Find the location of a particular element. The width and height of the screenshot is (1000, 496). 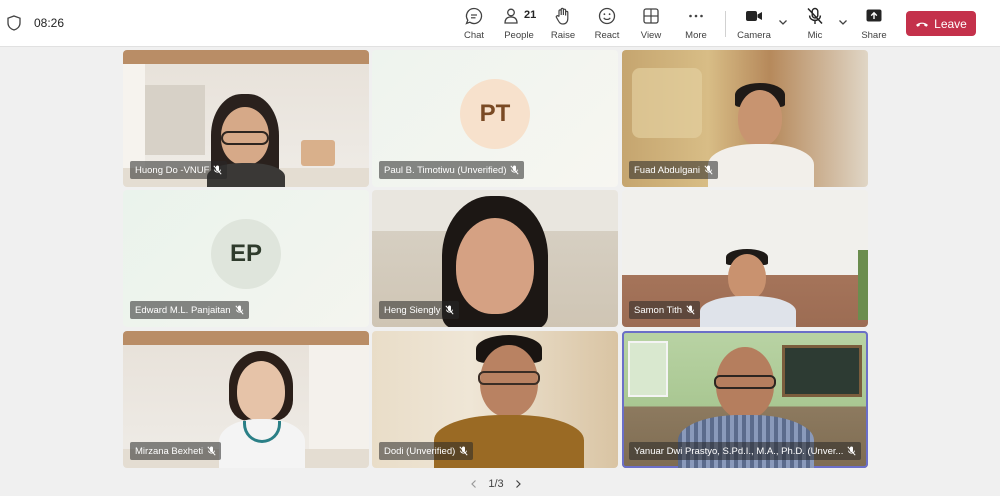

participant-tile: EP Edward M.L. Panjaitan is located at coordinates (246, 258).